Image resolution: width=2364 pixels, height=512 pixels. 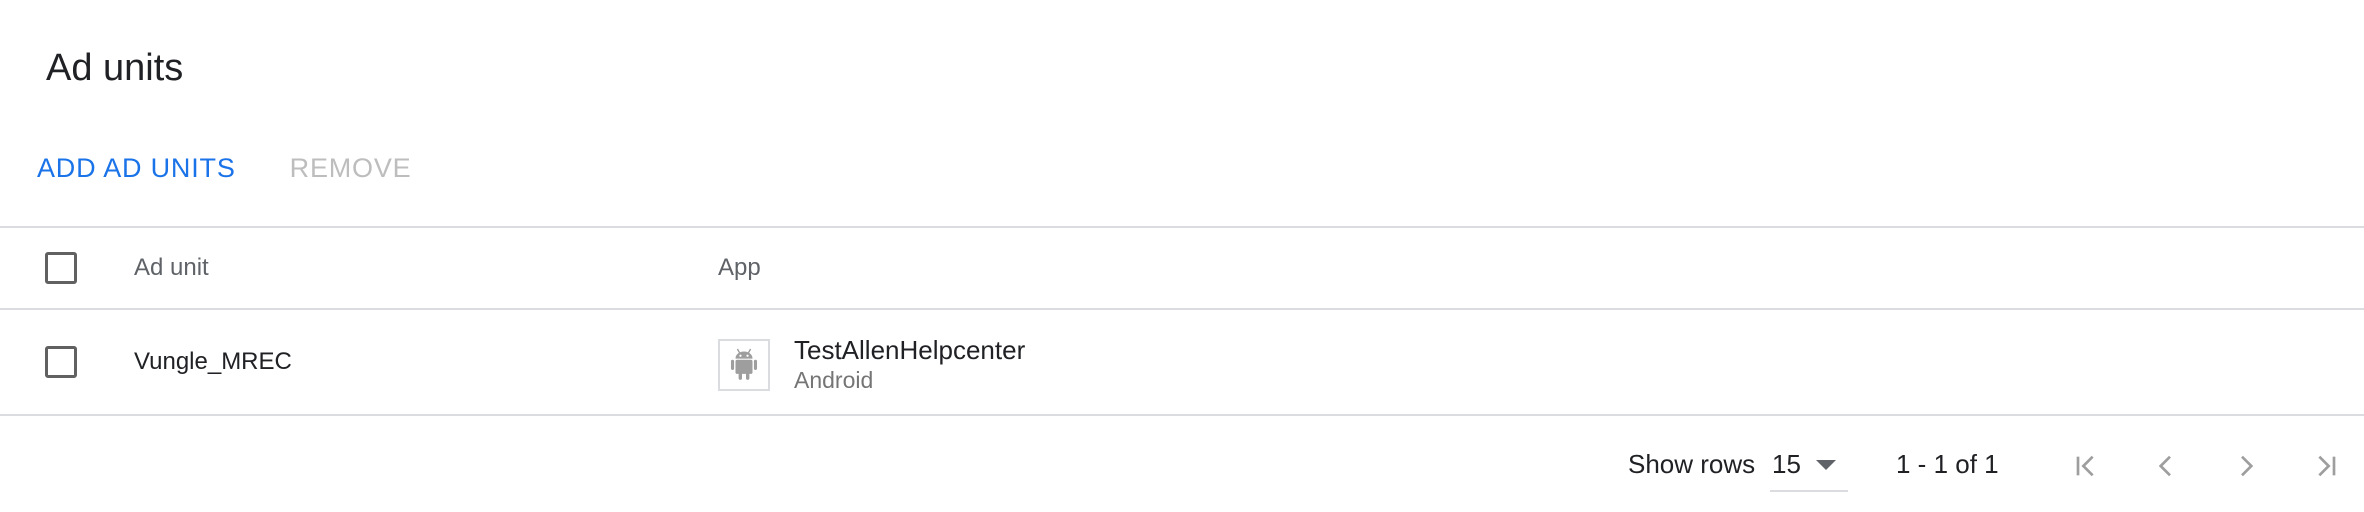 I want to click on last-page-icon, so click(x=2327, y=466).